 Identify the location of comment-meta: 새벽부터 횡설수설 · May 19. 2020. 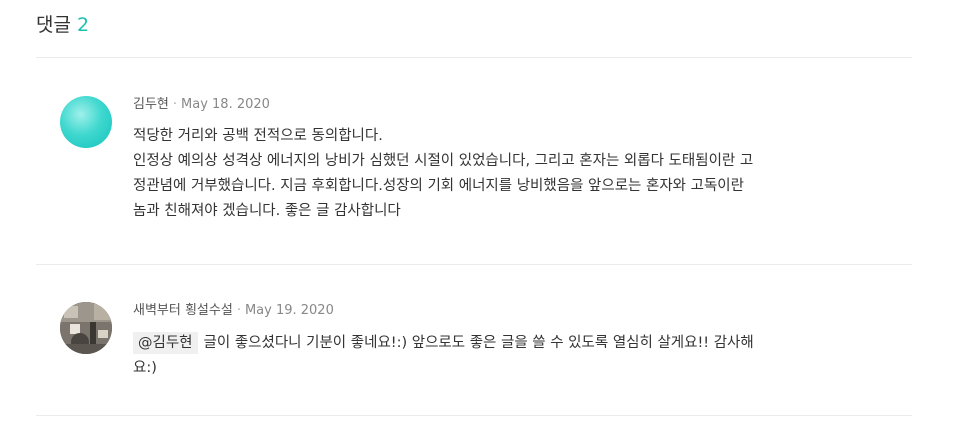
(233, 311).